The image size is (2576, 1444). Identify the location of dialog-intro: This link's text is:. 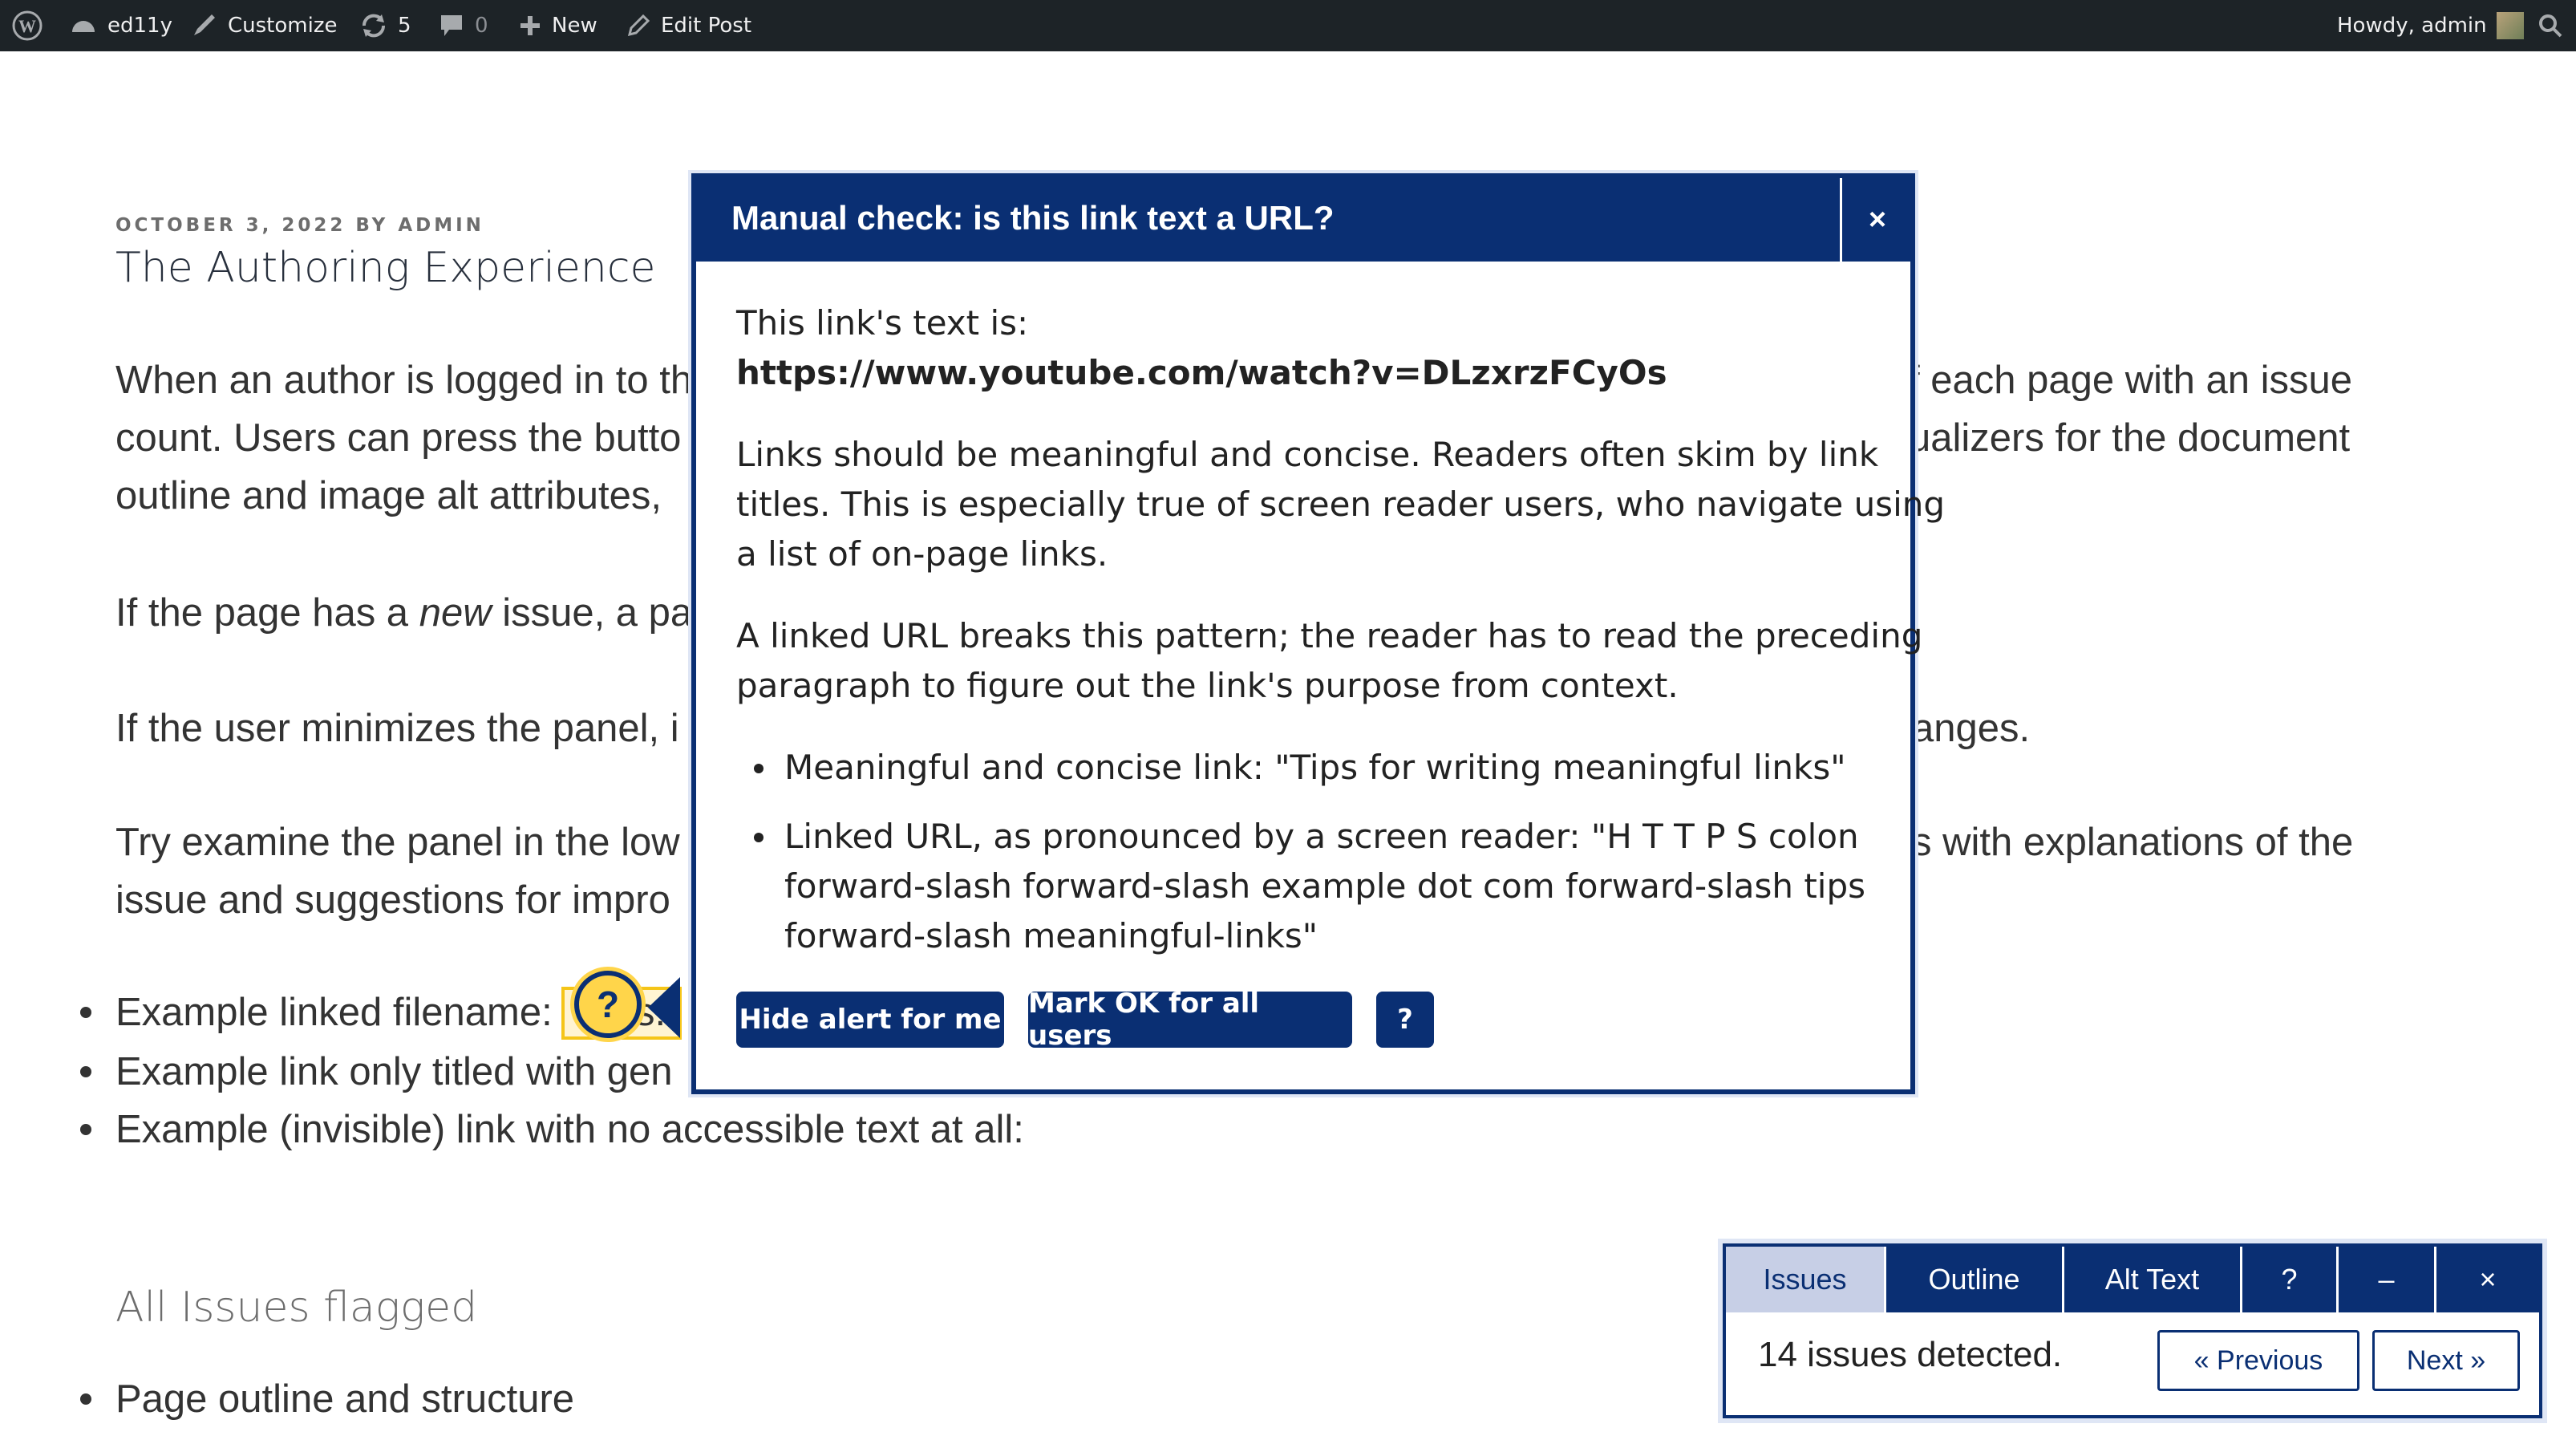
(882, 323).